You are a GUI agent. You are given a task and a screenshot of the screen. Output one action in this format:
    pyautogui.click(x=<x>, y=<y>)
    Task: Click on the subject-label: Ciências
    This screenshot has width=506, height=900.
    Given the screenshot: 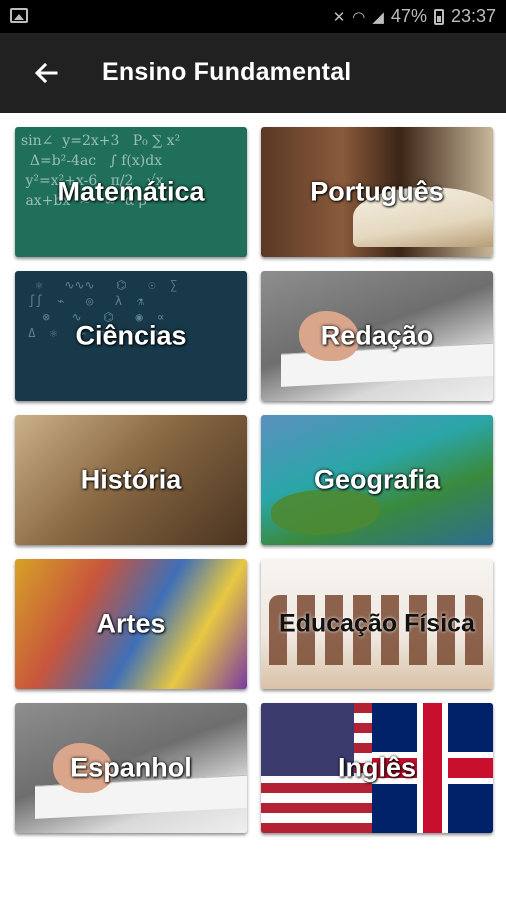 What is the action you would take?
    pyautogui.click(x=131, y=335)
    